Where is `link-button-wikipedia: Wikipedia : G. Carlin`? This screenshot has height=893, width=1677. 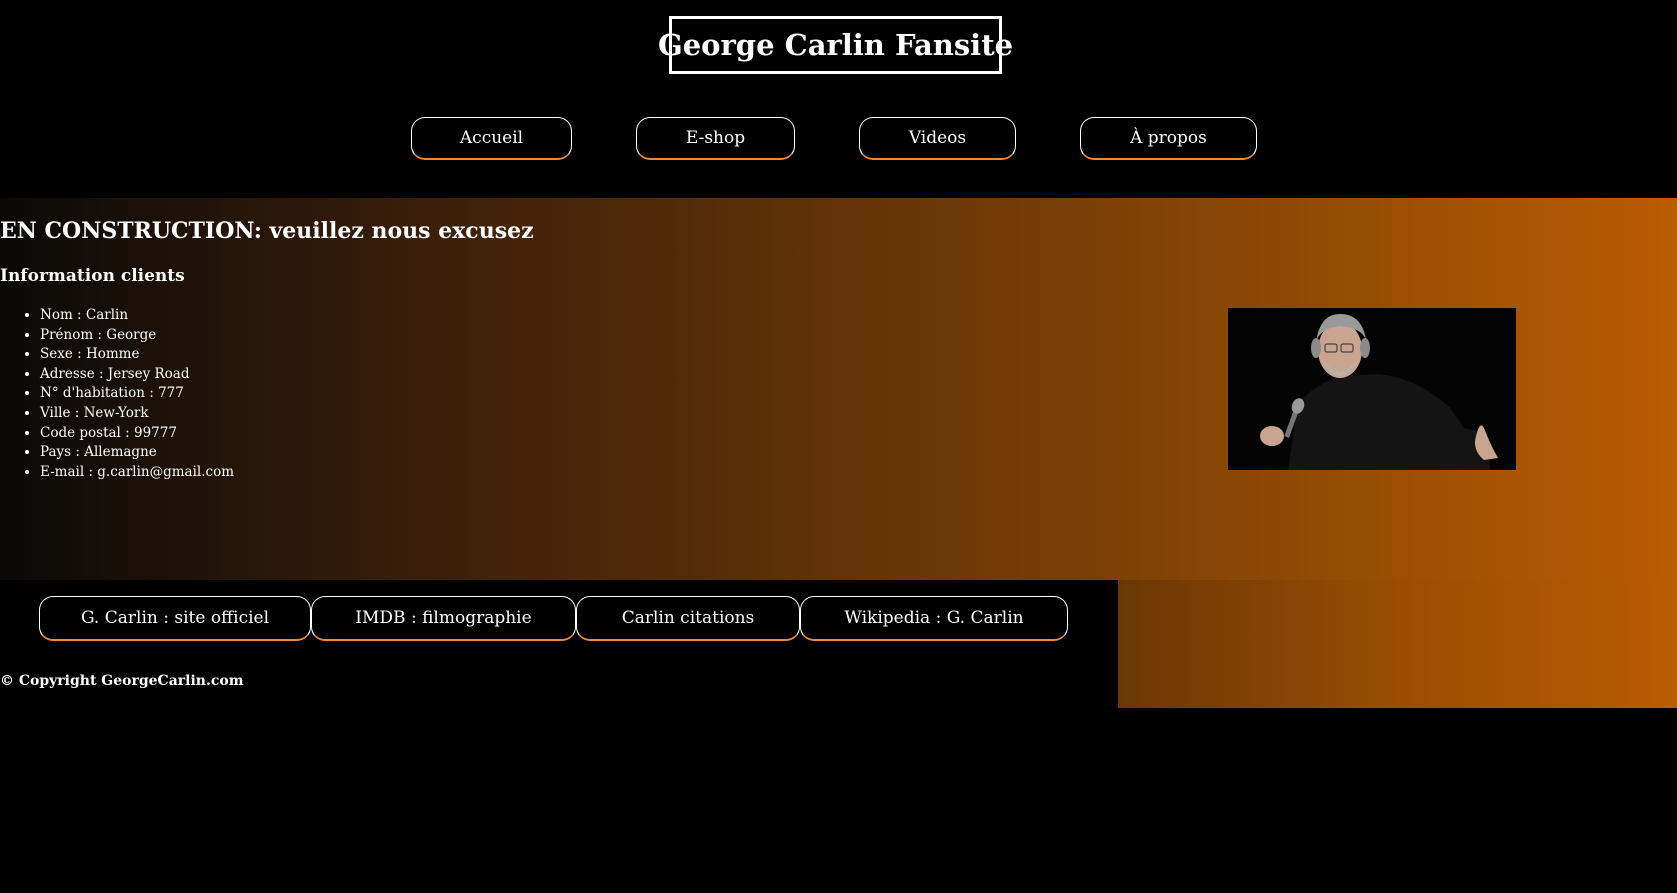
link-button-wikipedia: Wikipedia : G. Carlin is located at coordinates (934, 618).